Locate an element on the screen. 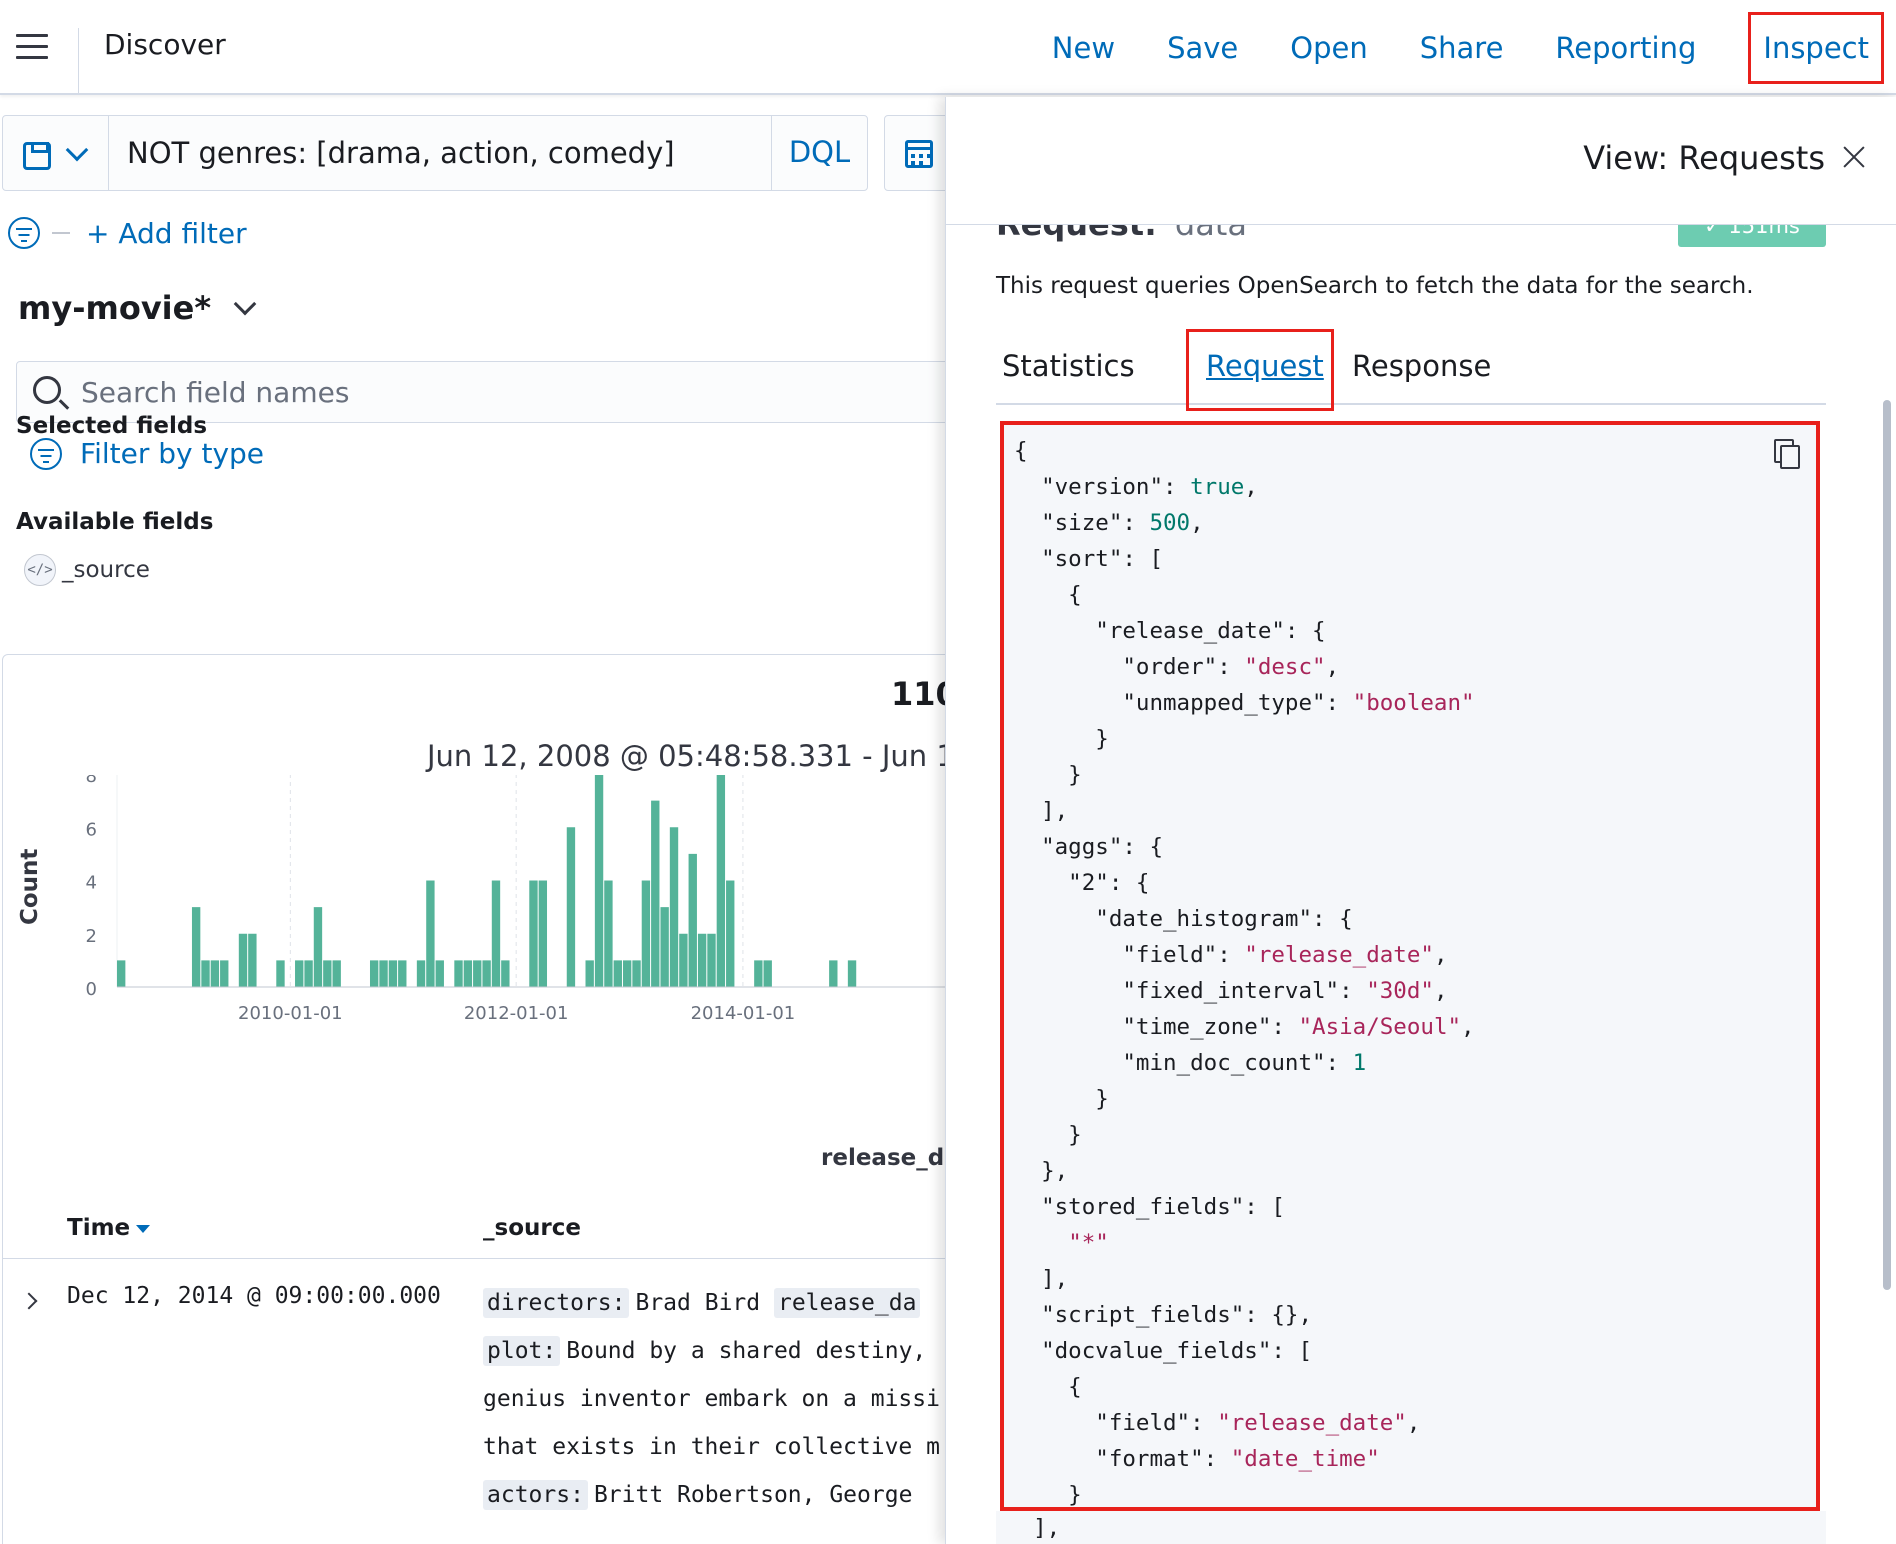 The image size is (1896, 1544). field-item-source: </> _source is located at coordinates (87, 570).